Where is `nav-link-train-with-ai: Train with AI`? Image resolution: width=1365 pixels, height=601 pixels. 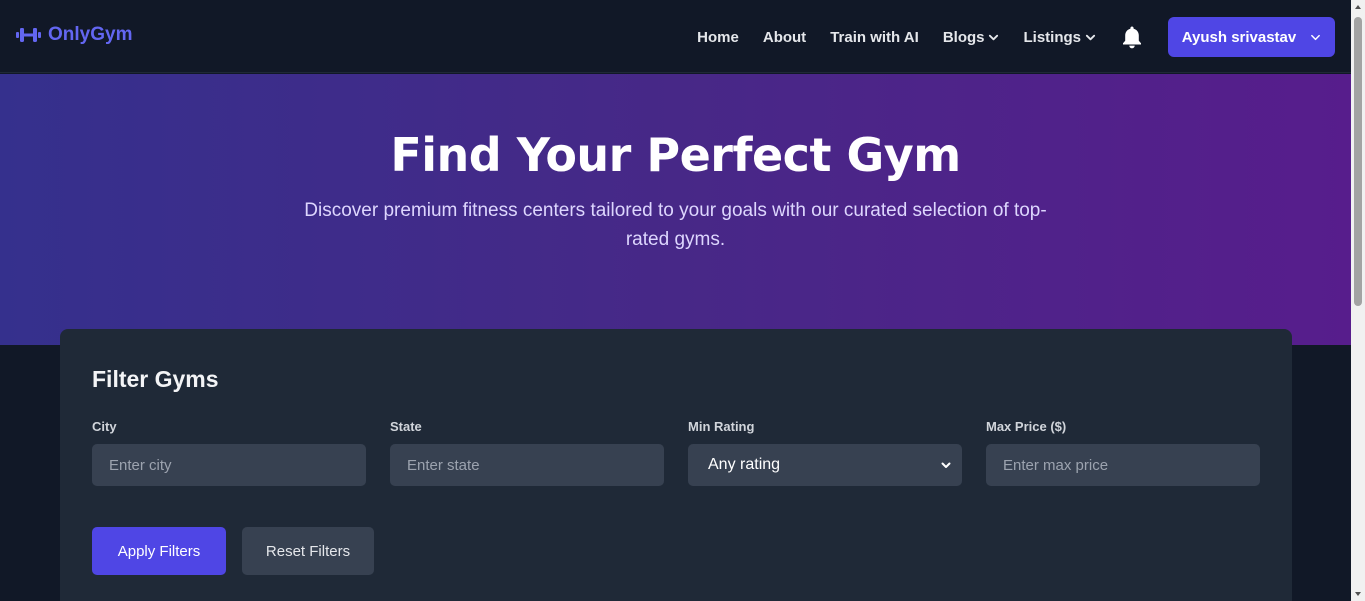 nav-link-train-with-ai: Train with AI is located at coordinates (874, 37).